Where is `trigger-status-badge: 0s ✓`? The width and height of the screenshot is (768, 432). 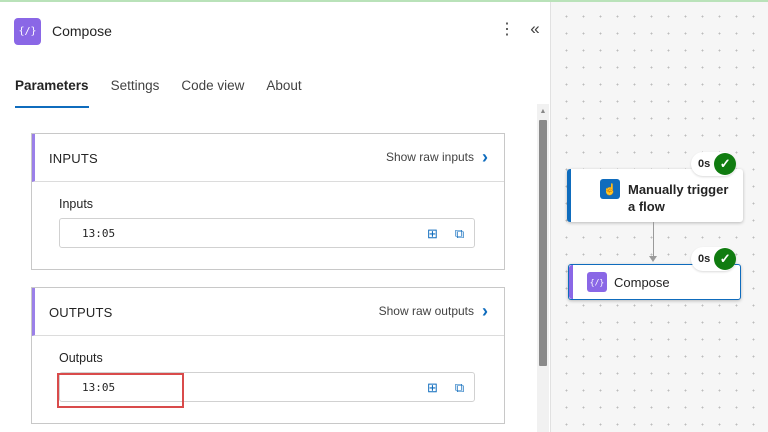
trigger-status-badge: 0s ✓ is located at coordinates (714, 164).